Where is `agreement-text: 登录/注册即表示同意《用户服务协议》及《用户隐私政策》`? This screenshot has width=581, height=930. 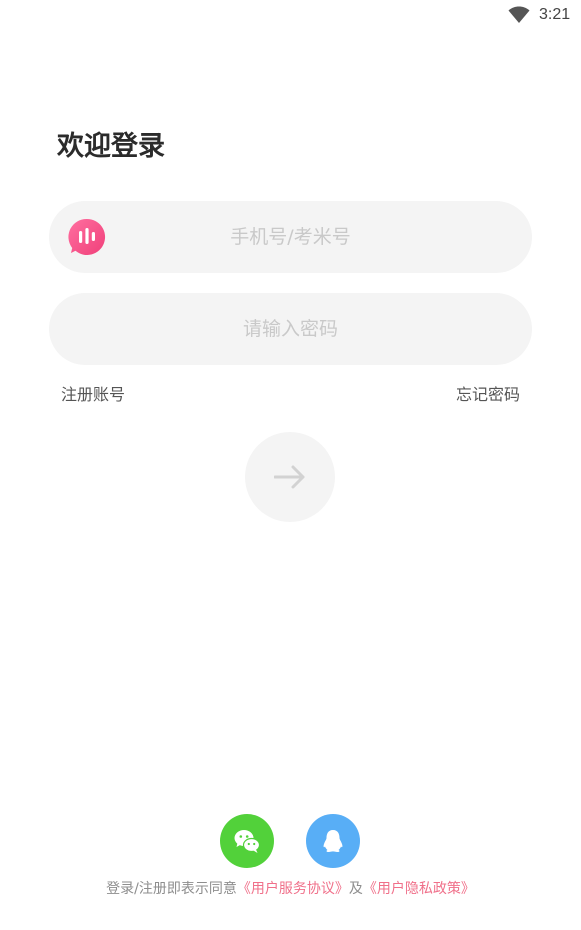
agreement-text: 登录/注册即表示同意《用户服务协议》及《用户隐私政策》 is located at coordinates (290, 889).